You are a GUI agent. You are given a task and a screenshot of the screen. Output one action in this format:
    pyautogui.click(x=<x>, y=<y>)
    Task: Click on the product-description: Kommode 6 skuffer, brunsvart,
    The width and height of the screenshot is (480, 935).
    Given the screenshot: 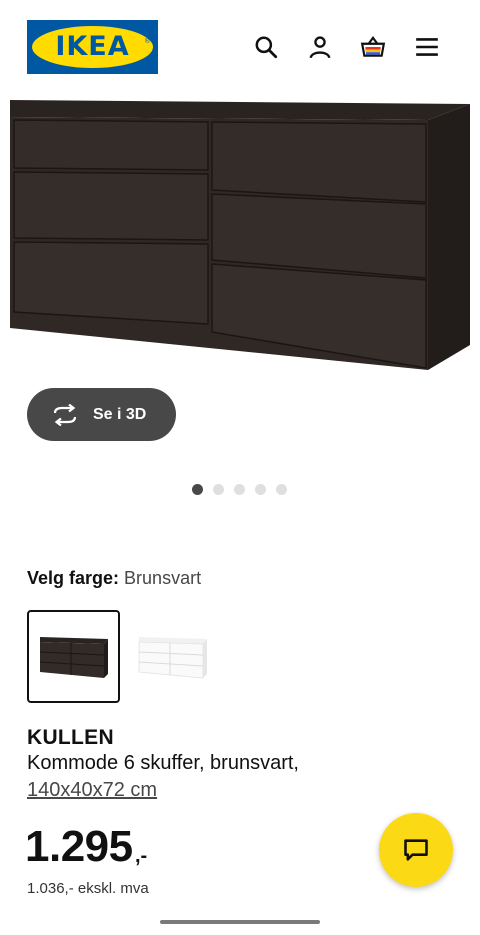 What is the action you would take?
    pyautogui.click(x=163, y=763)
    